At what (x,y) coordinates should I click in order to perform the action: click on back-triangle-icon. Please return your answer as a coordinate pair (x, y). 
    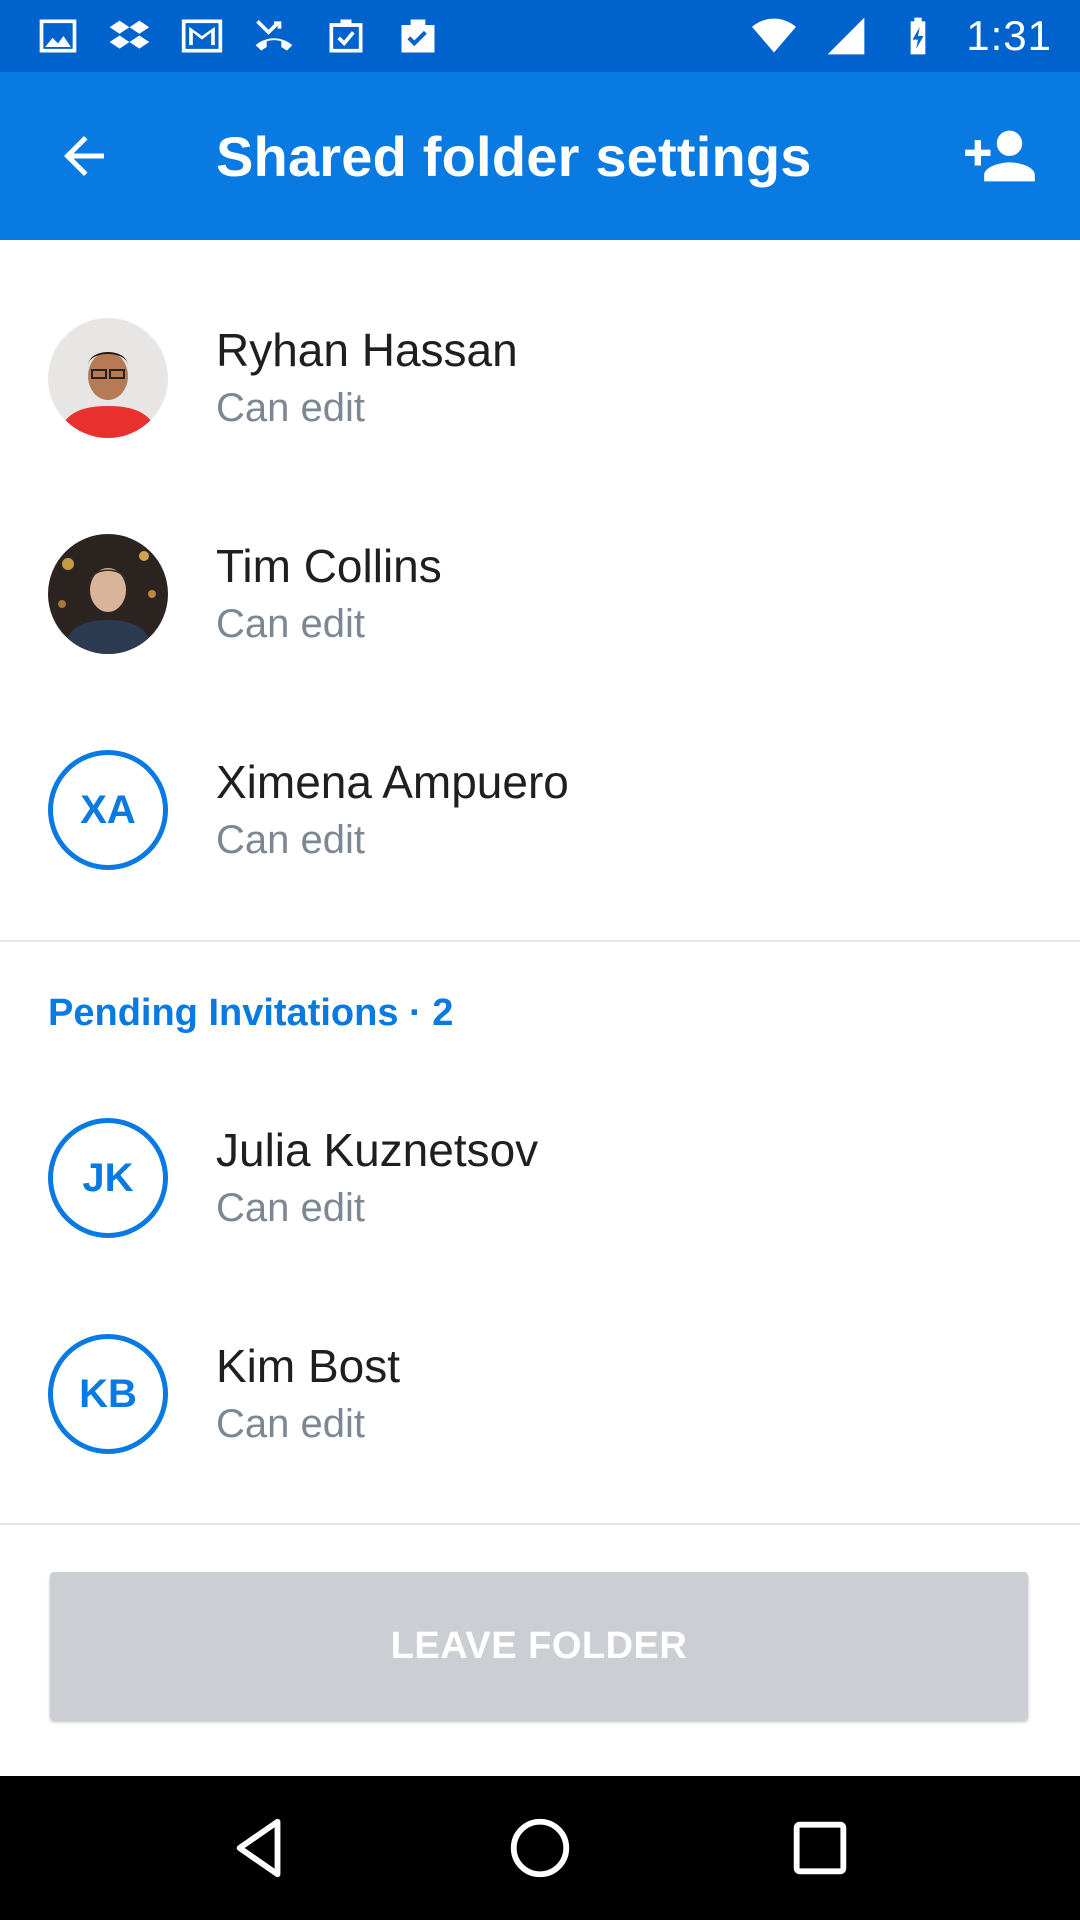
    Looking at the image, I should click on (258, 1848).